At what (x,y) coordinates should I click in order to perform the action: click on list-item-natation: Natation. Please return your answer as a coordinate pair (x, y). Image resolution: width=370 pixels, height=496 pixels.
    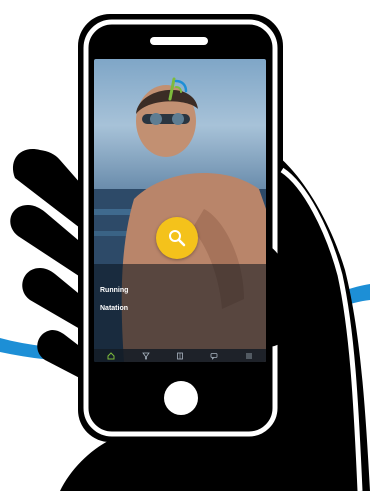
    Looking at the image, I should click on (180, 311).